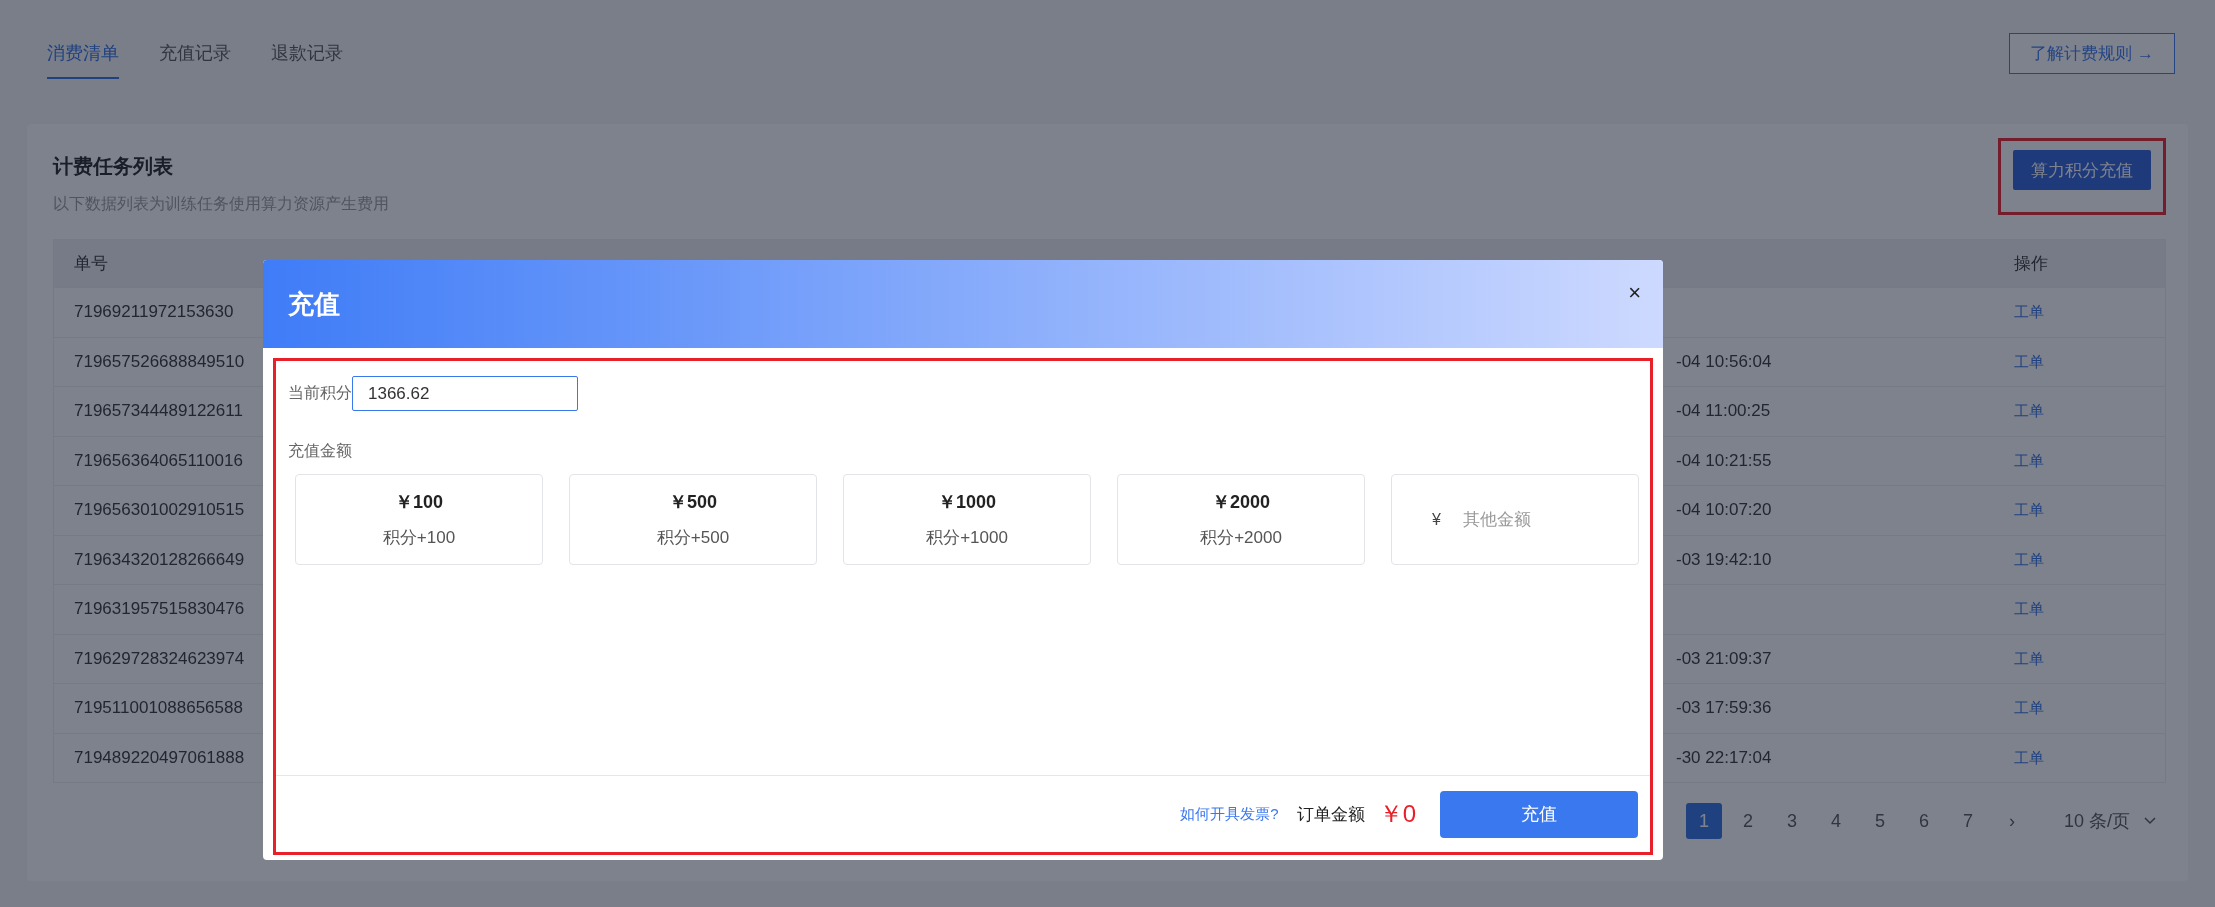 The width and height of the screenshot is (2215, 907). Describe the element at coordinates (1967, 821) in the screenshot. I see `page-button: 7` at that location.